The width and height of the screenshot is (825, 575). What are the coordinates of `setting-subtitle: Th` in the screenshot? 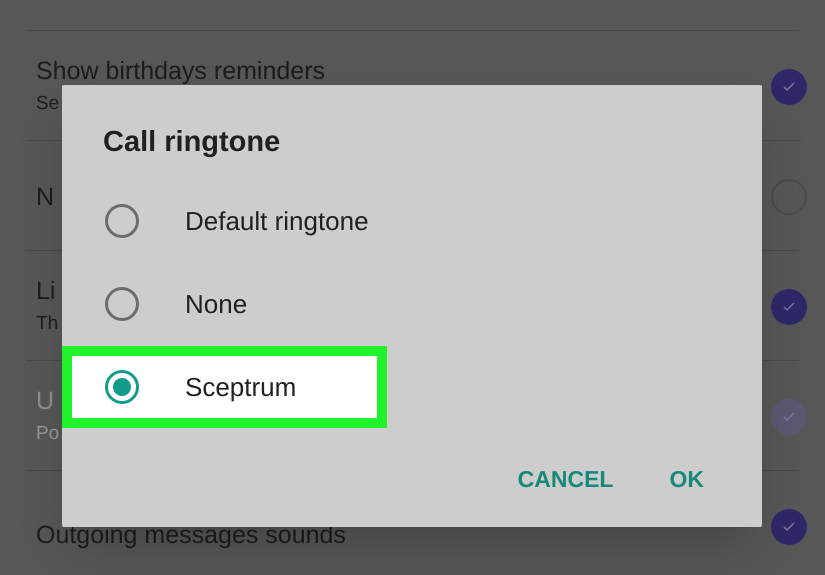 It's located at (47, 324).